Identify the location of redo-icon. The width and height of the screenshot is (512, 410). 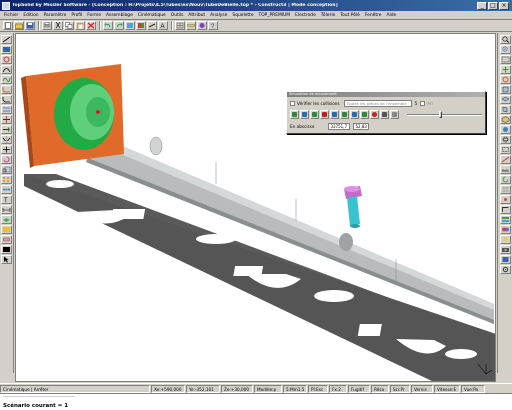
(119, 25).